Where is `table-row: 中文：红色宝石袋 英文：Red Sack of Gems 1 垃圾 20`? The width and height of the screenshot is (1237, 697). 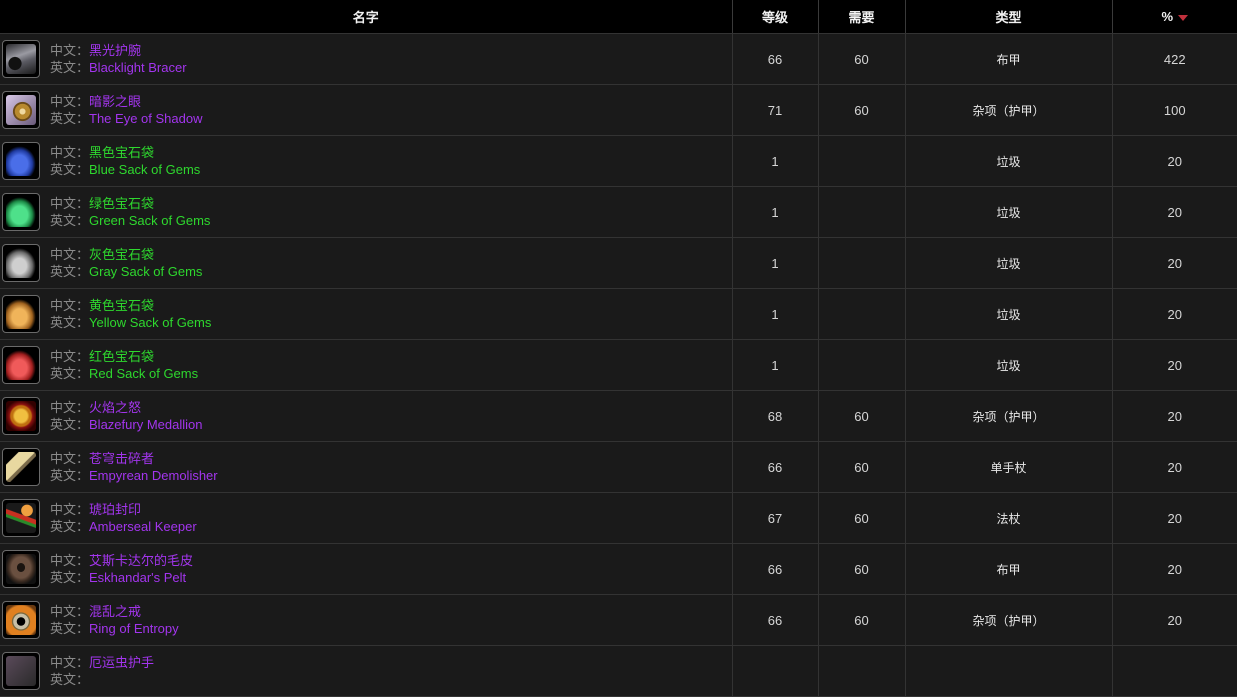
table-row: 中文：红色宝石袋 英文：Red Sack of Gems 1 垃圾 20 is located at coordinates (618, 365).